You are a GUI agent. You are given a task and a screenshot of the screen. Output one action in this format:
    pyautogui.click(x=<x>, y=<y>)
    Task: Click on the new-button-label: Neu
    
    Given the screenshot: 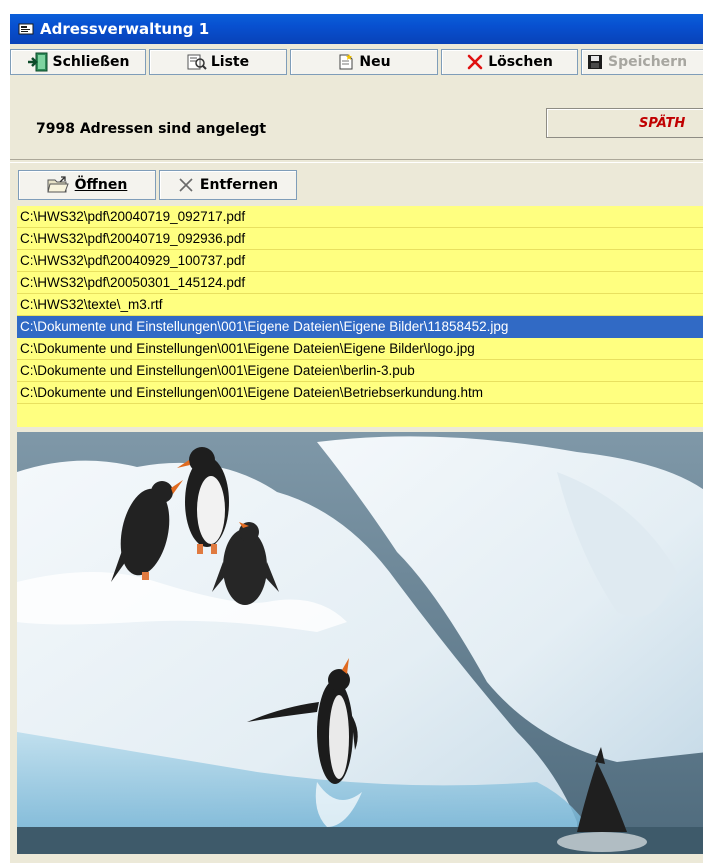 What is the action you would take?
    pyautogui.click(x=375, y=62)
    